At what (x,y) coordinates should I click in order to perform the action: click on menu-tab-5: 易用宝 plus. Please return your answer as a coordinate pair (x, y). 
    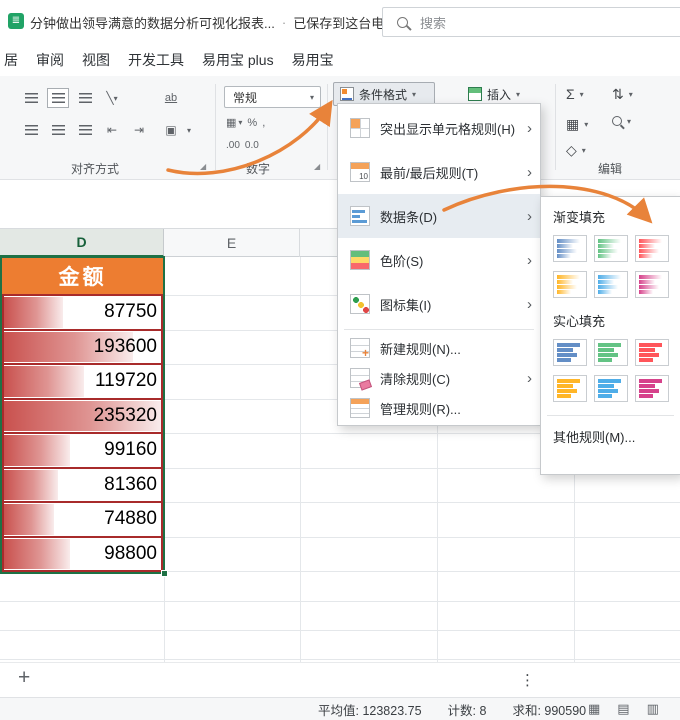
    Looking at the image, I should click on (238, 60).